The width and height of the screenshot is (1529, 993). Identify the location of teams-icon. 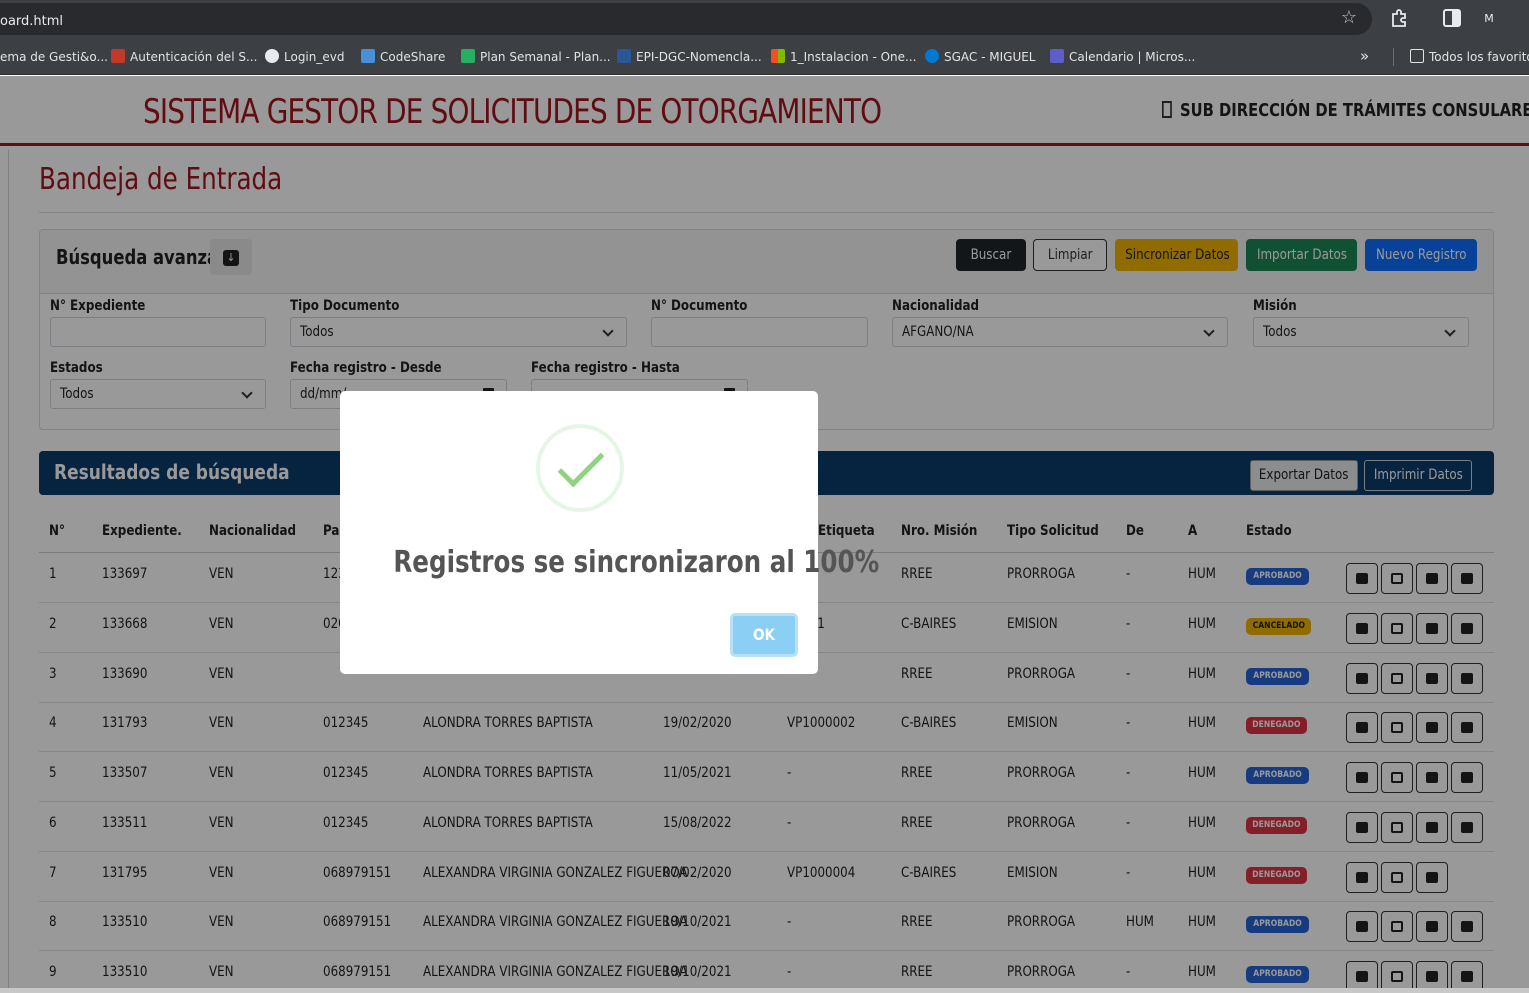
(1057, 56).